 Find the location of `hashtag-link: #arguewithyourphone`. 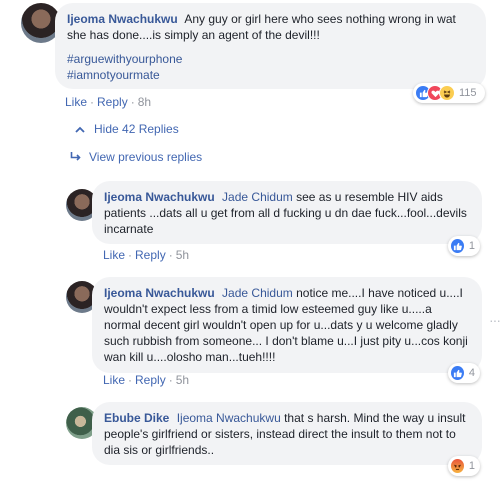

hashtag-link: #arguewithyourphone is located at coordinates (270, 59).